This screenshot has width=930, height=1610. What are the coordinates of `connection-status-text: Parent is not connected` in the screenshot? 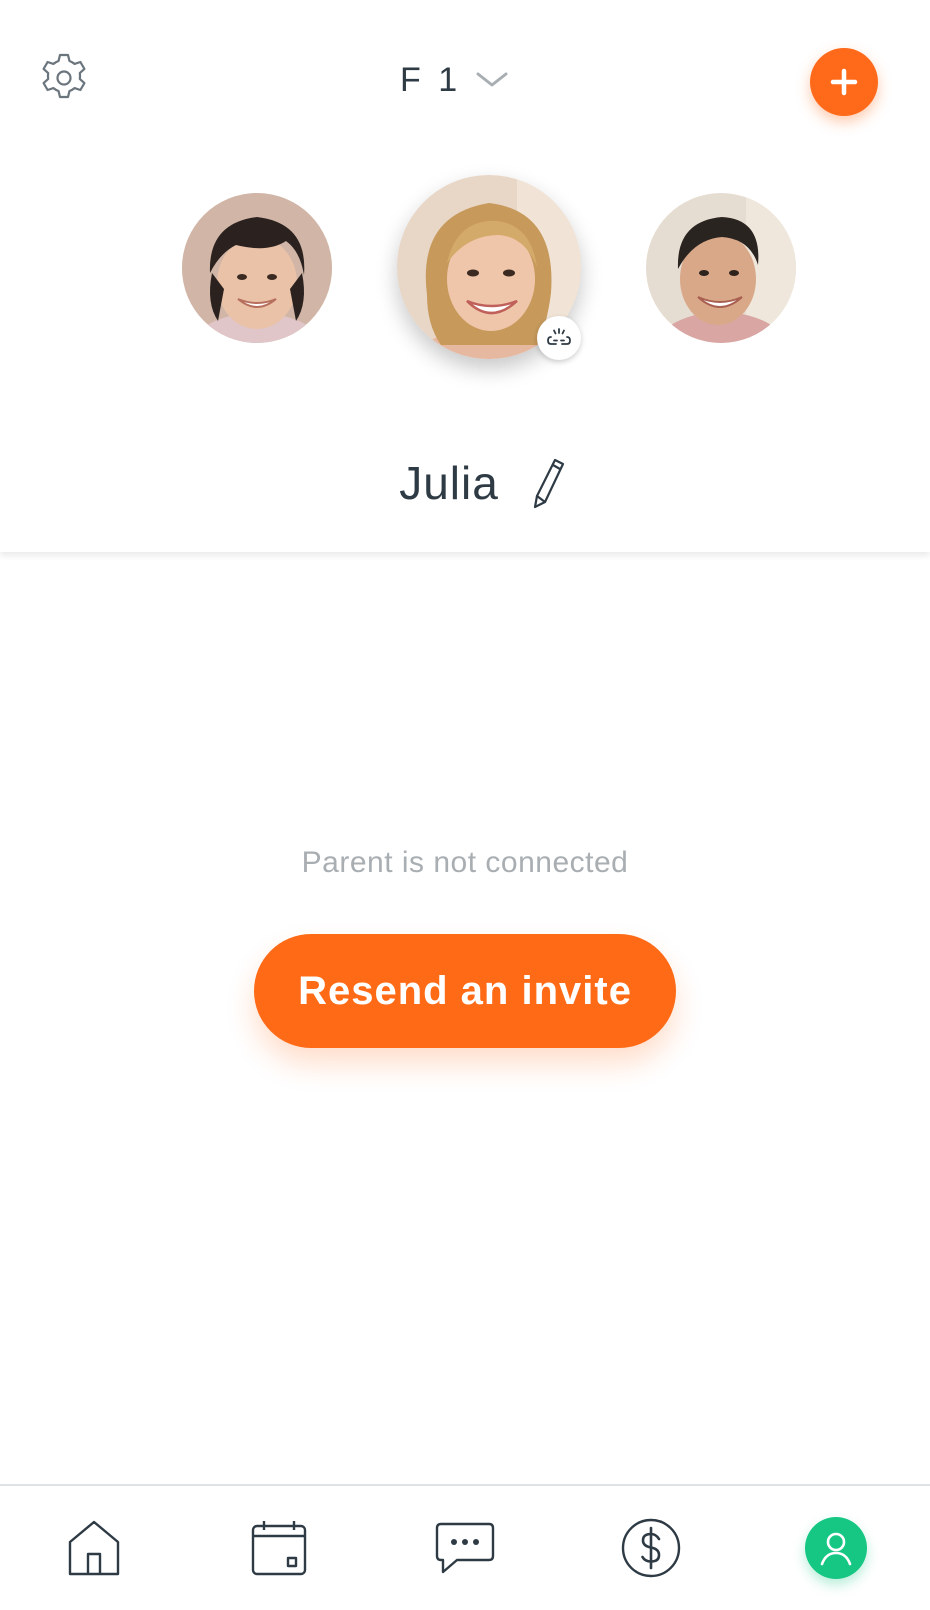 It's located at (465, 862).